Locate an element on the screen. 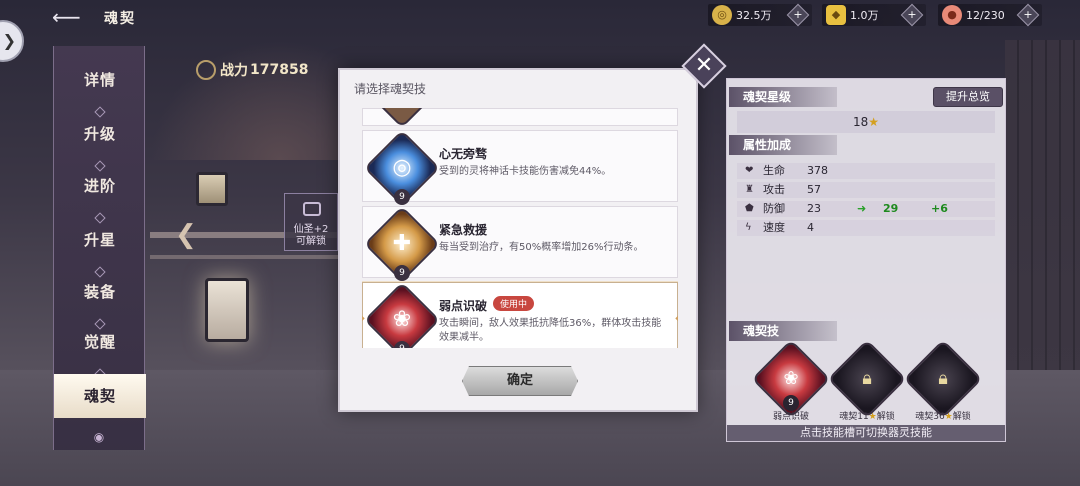 The image size is (1080, 486). slot-label-prefix: 魂契11 is located at coordinates (854, 417).